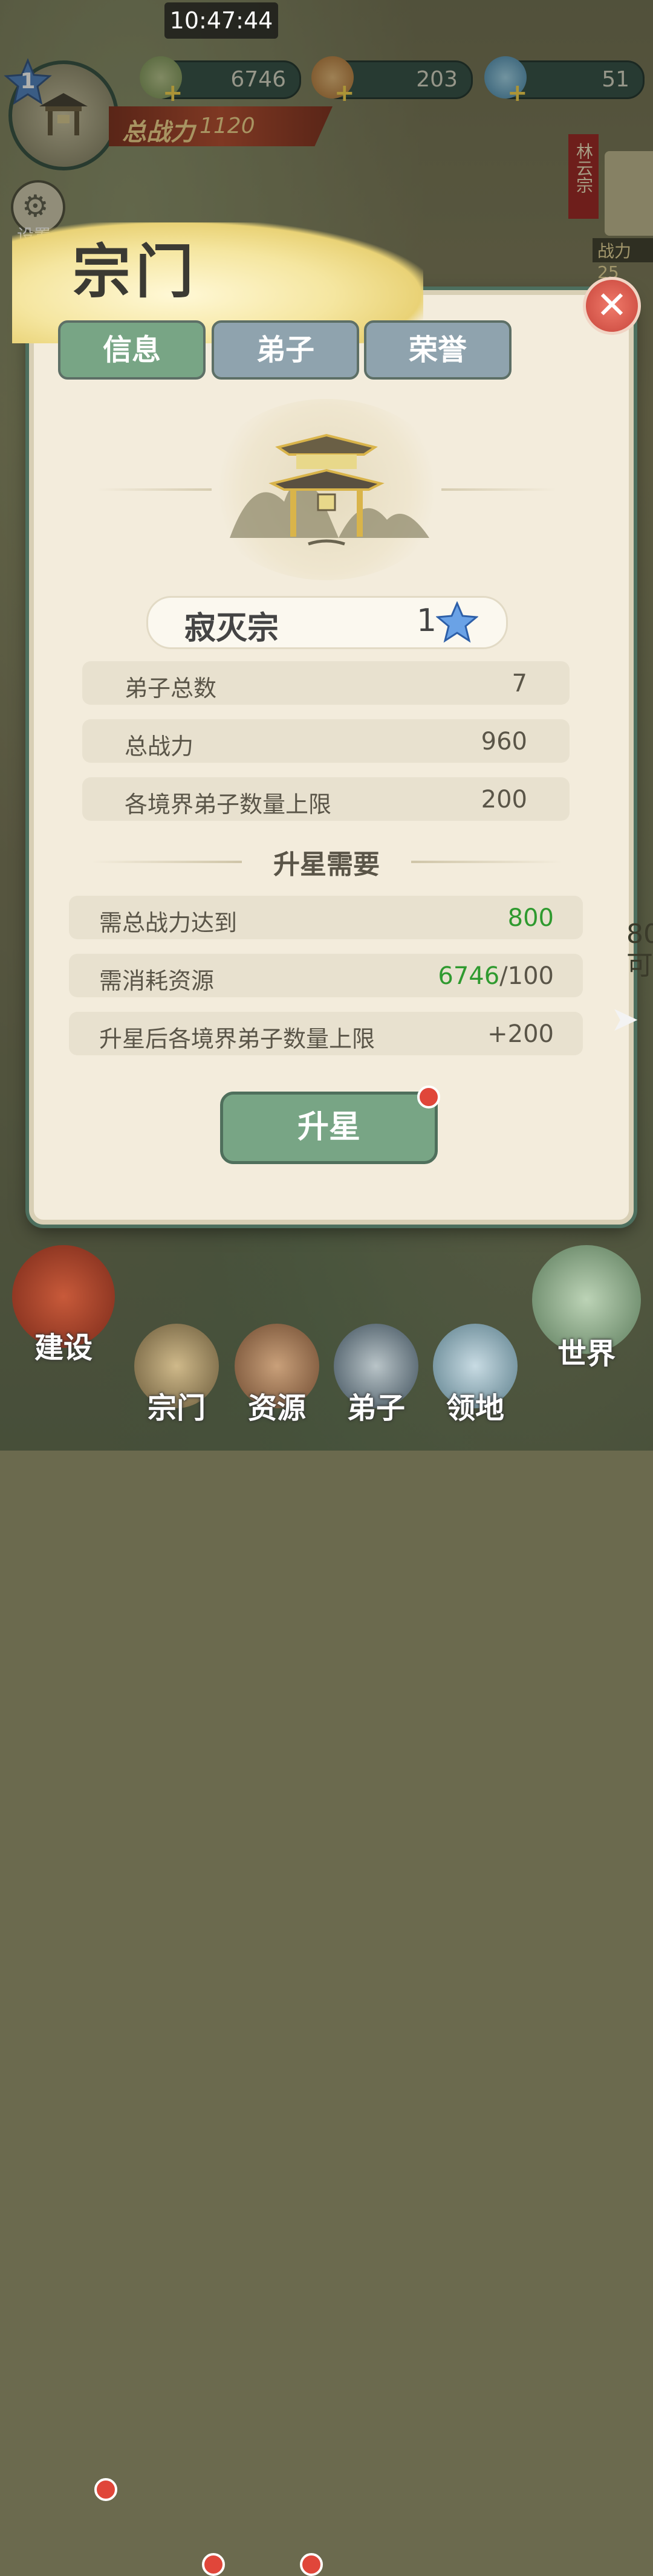 The height and width of the screenshot is (2576, 653). I want to click on req-row-resource: 需消耗资源 6746/100, so click(326, 975).